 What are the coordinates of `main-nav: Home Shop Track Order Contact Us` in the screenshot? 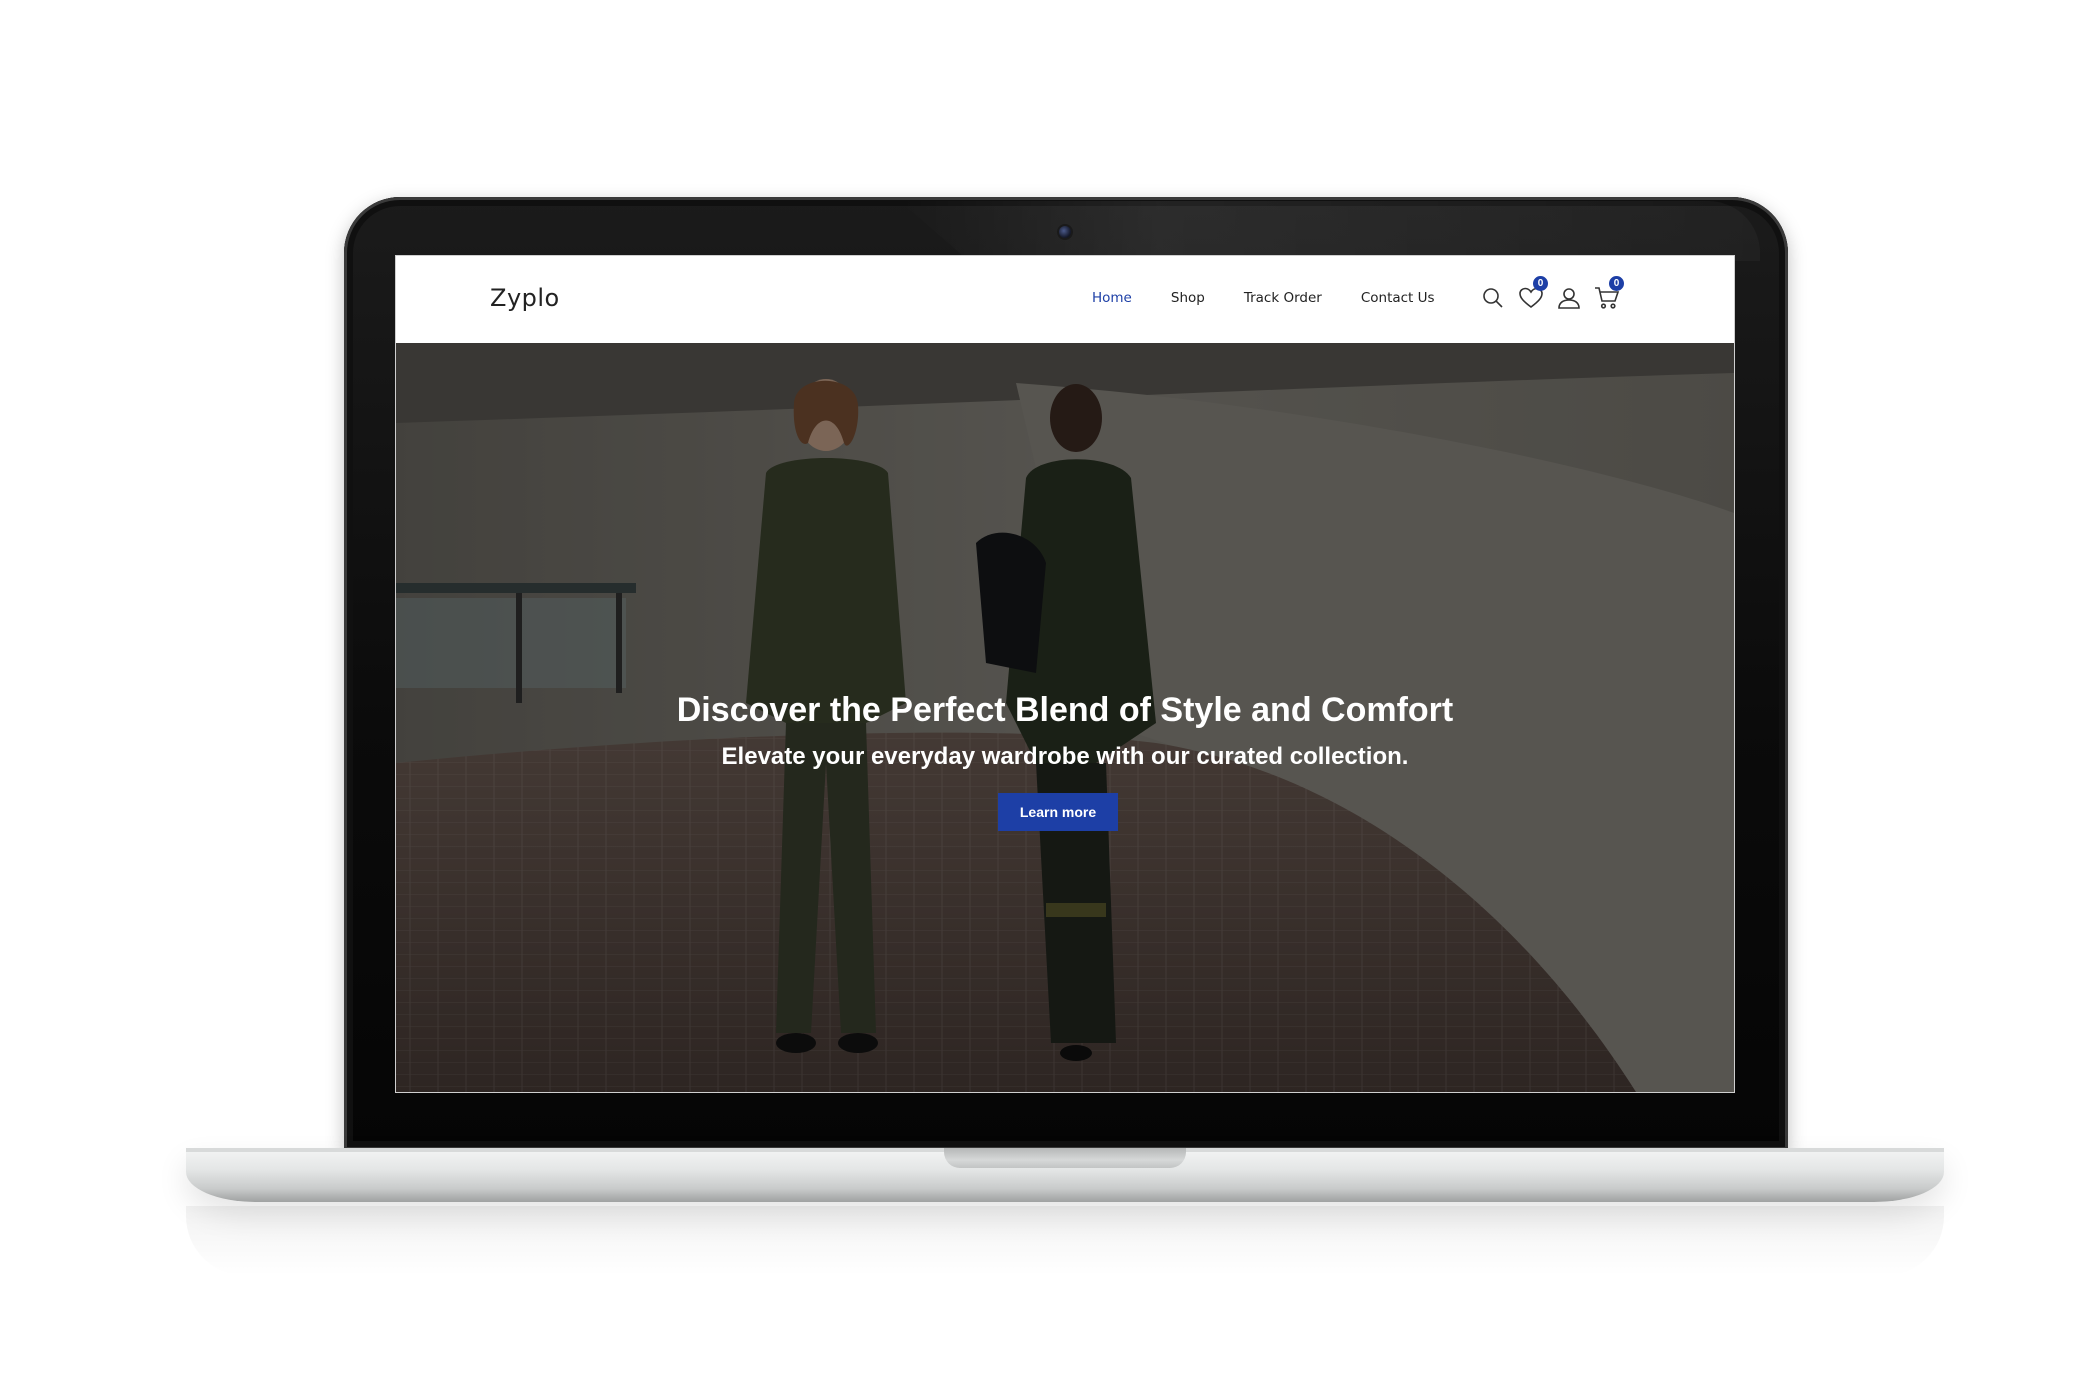 It's located at (1263, 298).